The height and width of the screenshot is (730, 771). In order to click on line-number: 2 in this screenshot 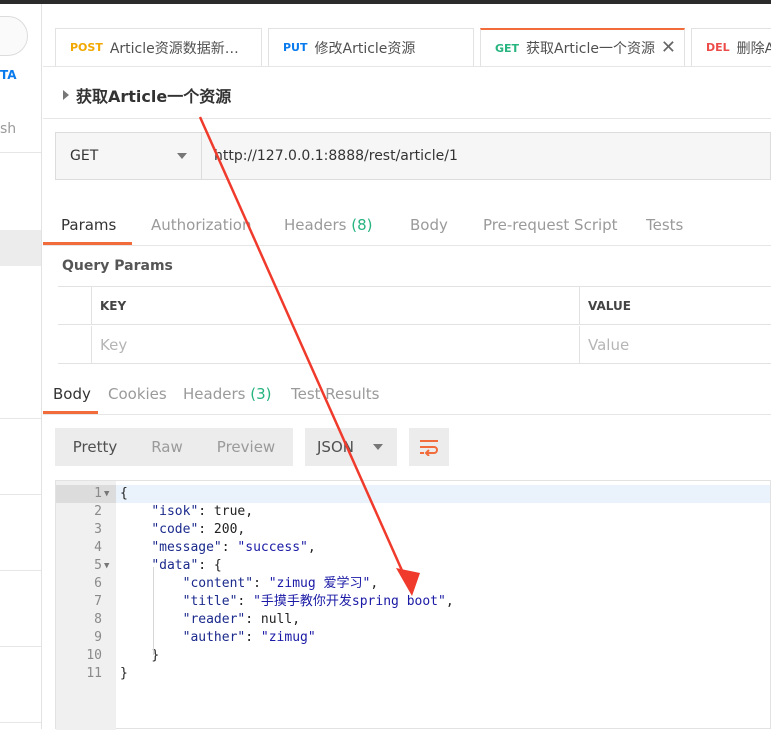, I will do `click(98, 511)`.